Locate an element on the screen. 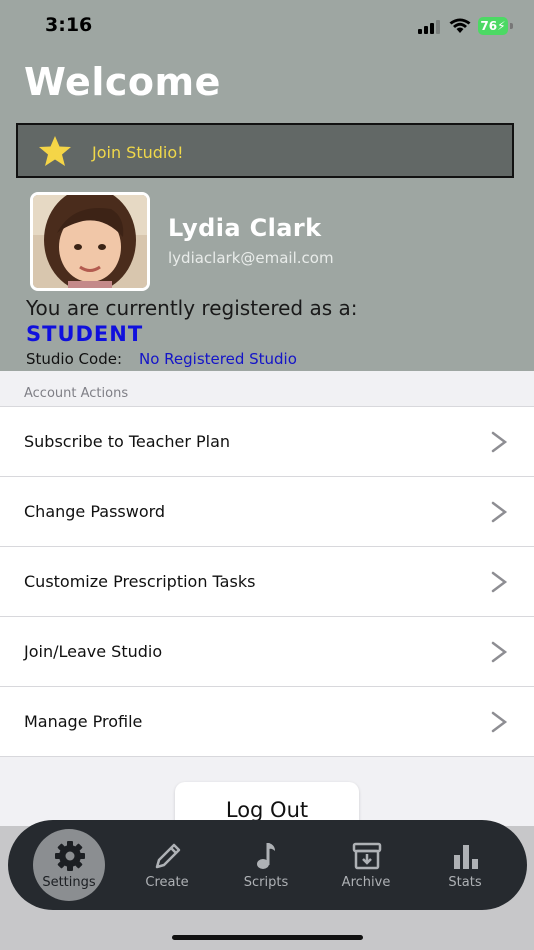 The image size is (534, 950). tab-label: Archive is located at coordinates (366, 882).